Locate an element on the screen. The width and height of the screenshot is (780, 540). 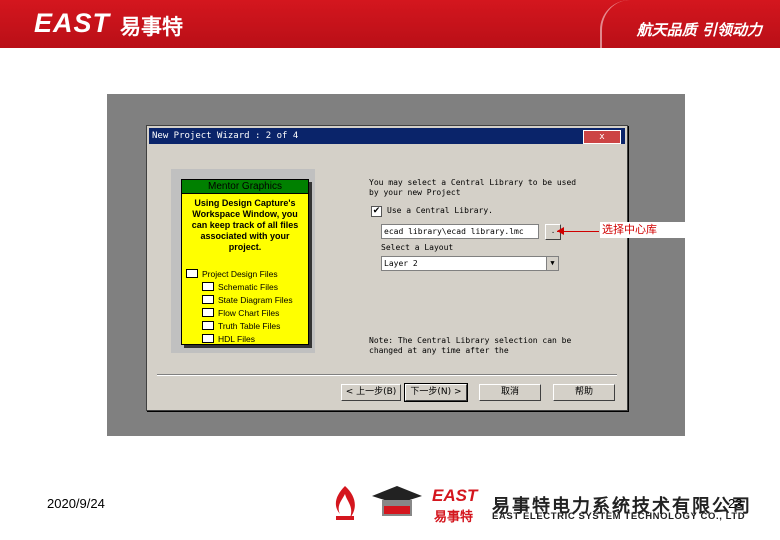
folder-icon is located at coordinates (192, 273).